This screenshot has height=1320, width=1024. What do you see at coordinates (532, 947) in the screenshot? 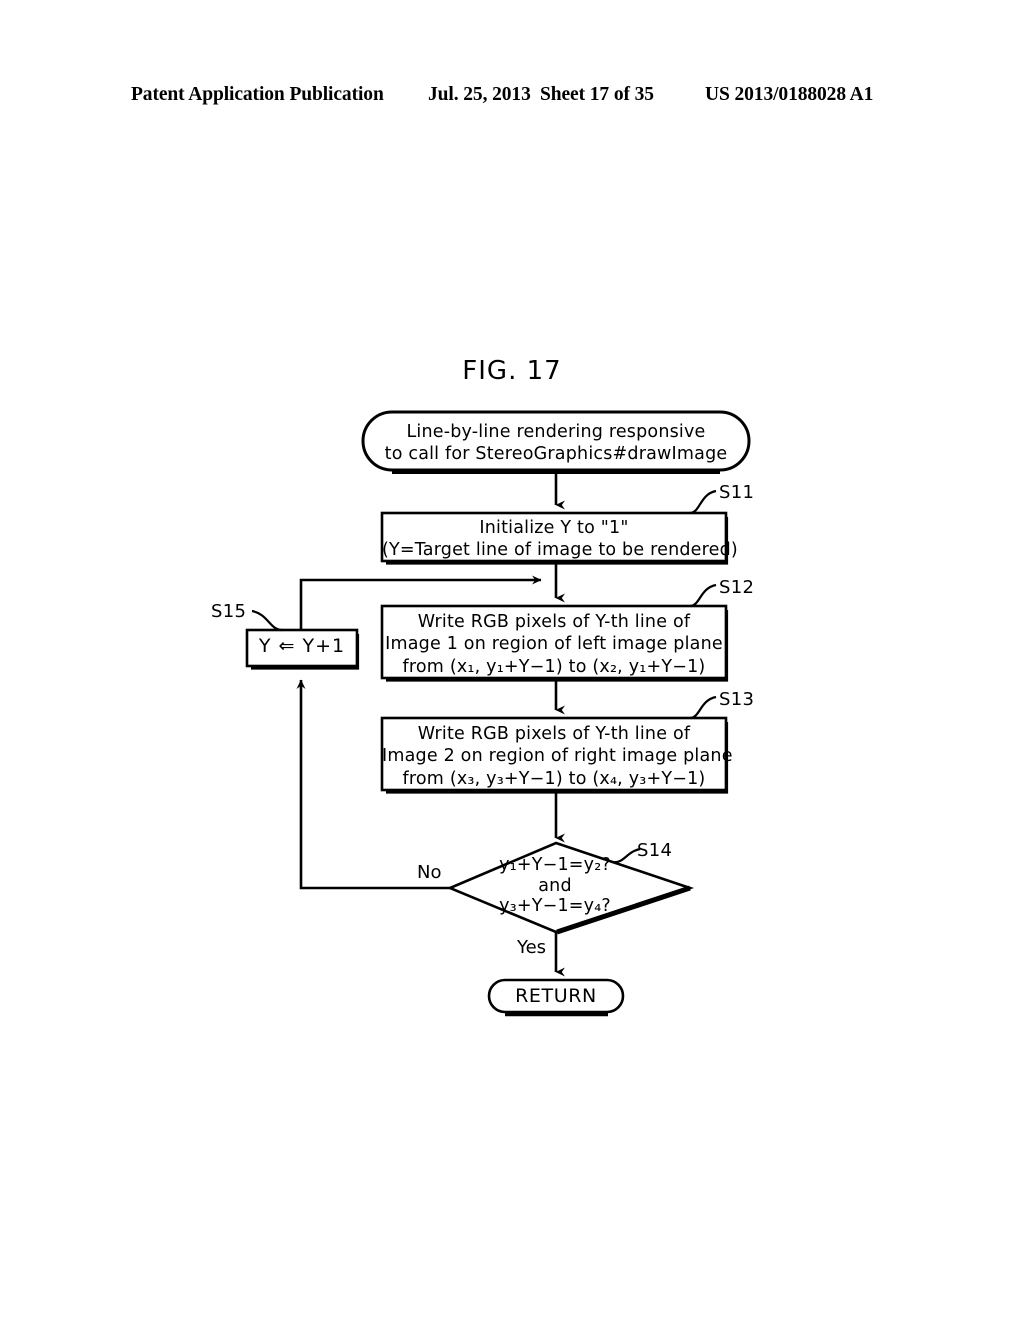
I see `branch-label-yes: Yes` at bounding box center [532, 947].